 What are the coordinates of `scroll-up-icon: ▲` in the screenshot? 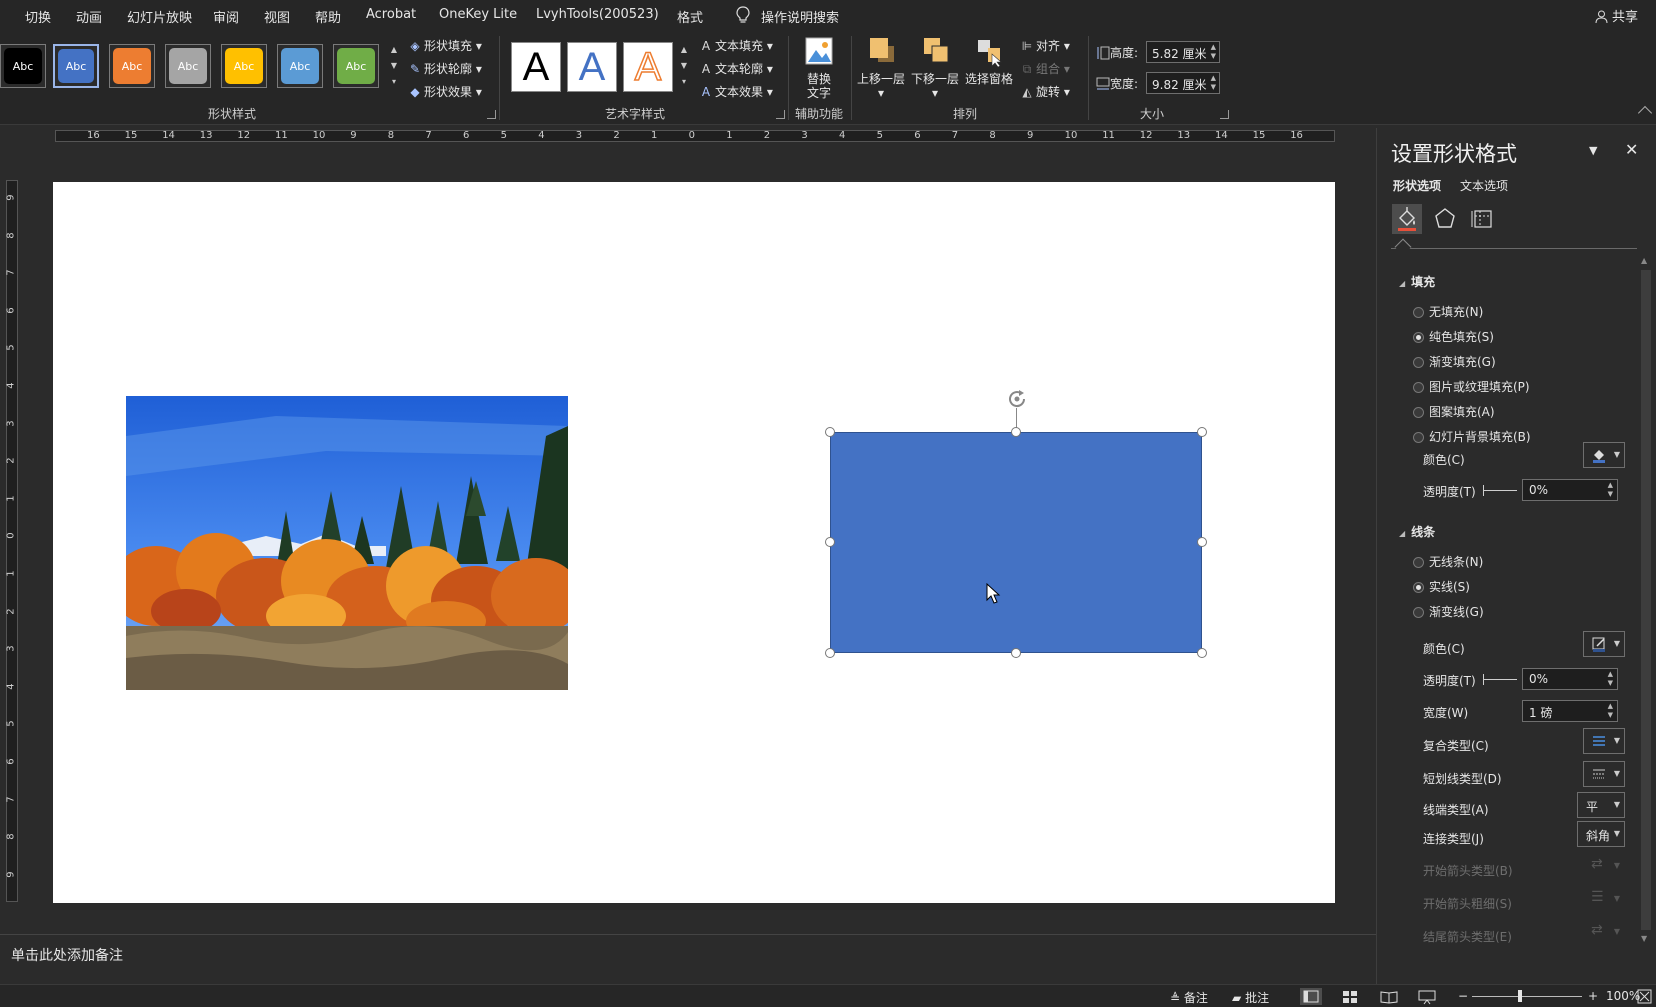 It's located at (1644, 260).